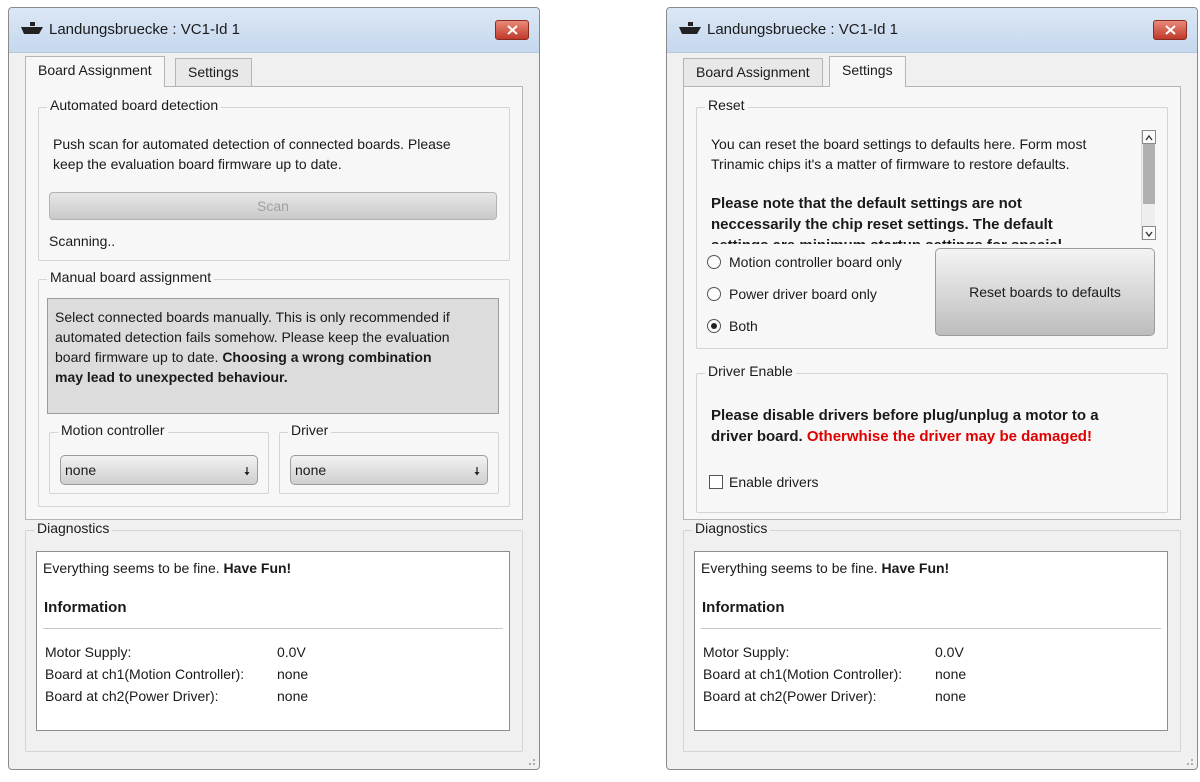  What do you see at coordinates (310, 430) in the screenshot?
I see `group-title: Driver` at bounding box center [310, 430].